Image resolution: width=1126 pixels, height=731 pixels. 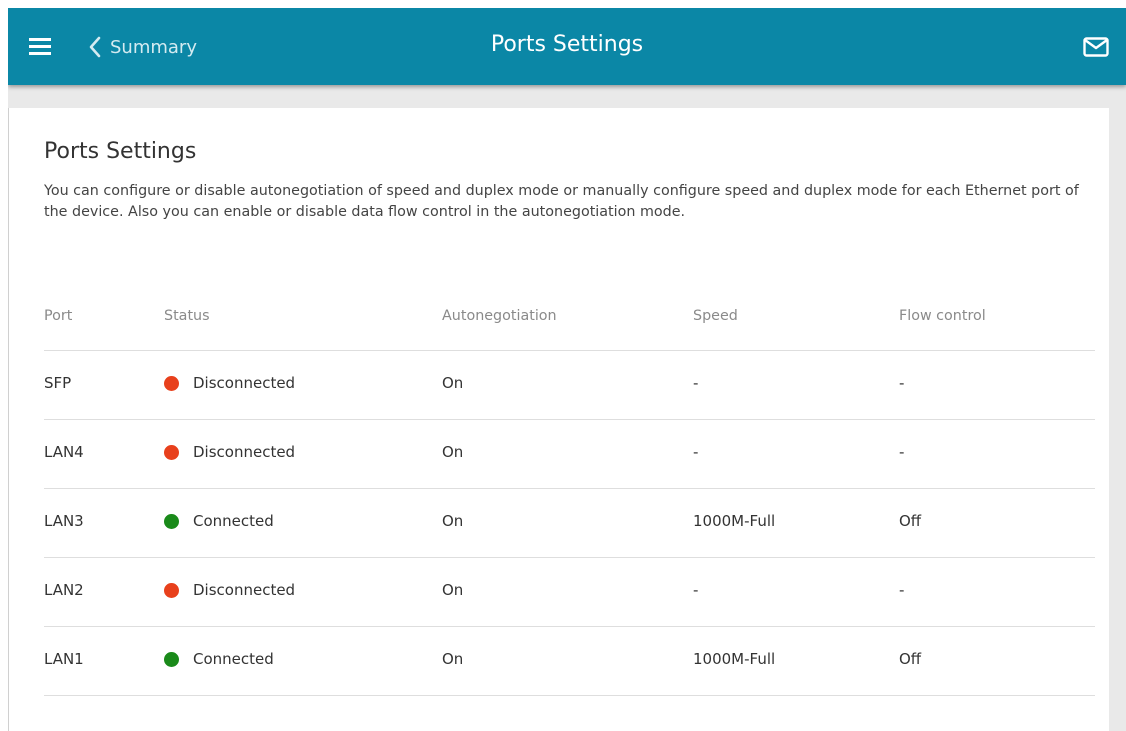 I want to click on envelope-icon, so click(x=1096, y=47).